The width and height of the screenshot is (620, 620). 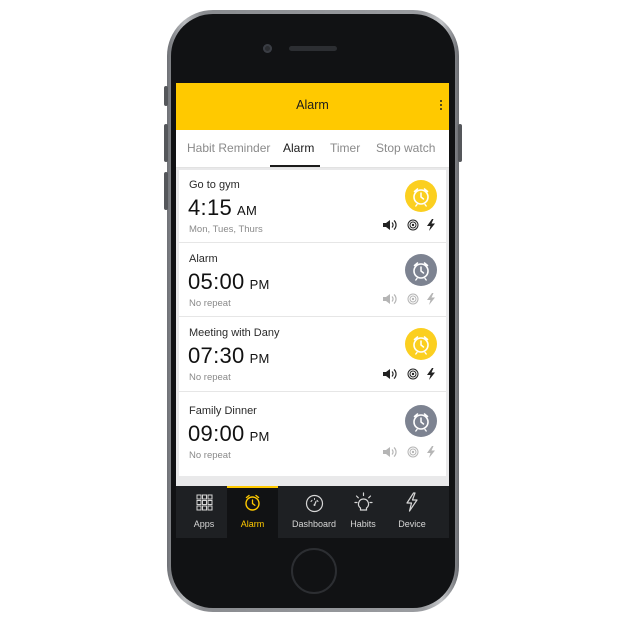 What do you see at coordinates (204, 512) in the screenshot?
I see `nav-apps: Apps` at bounding box center [204, 512].